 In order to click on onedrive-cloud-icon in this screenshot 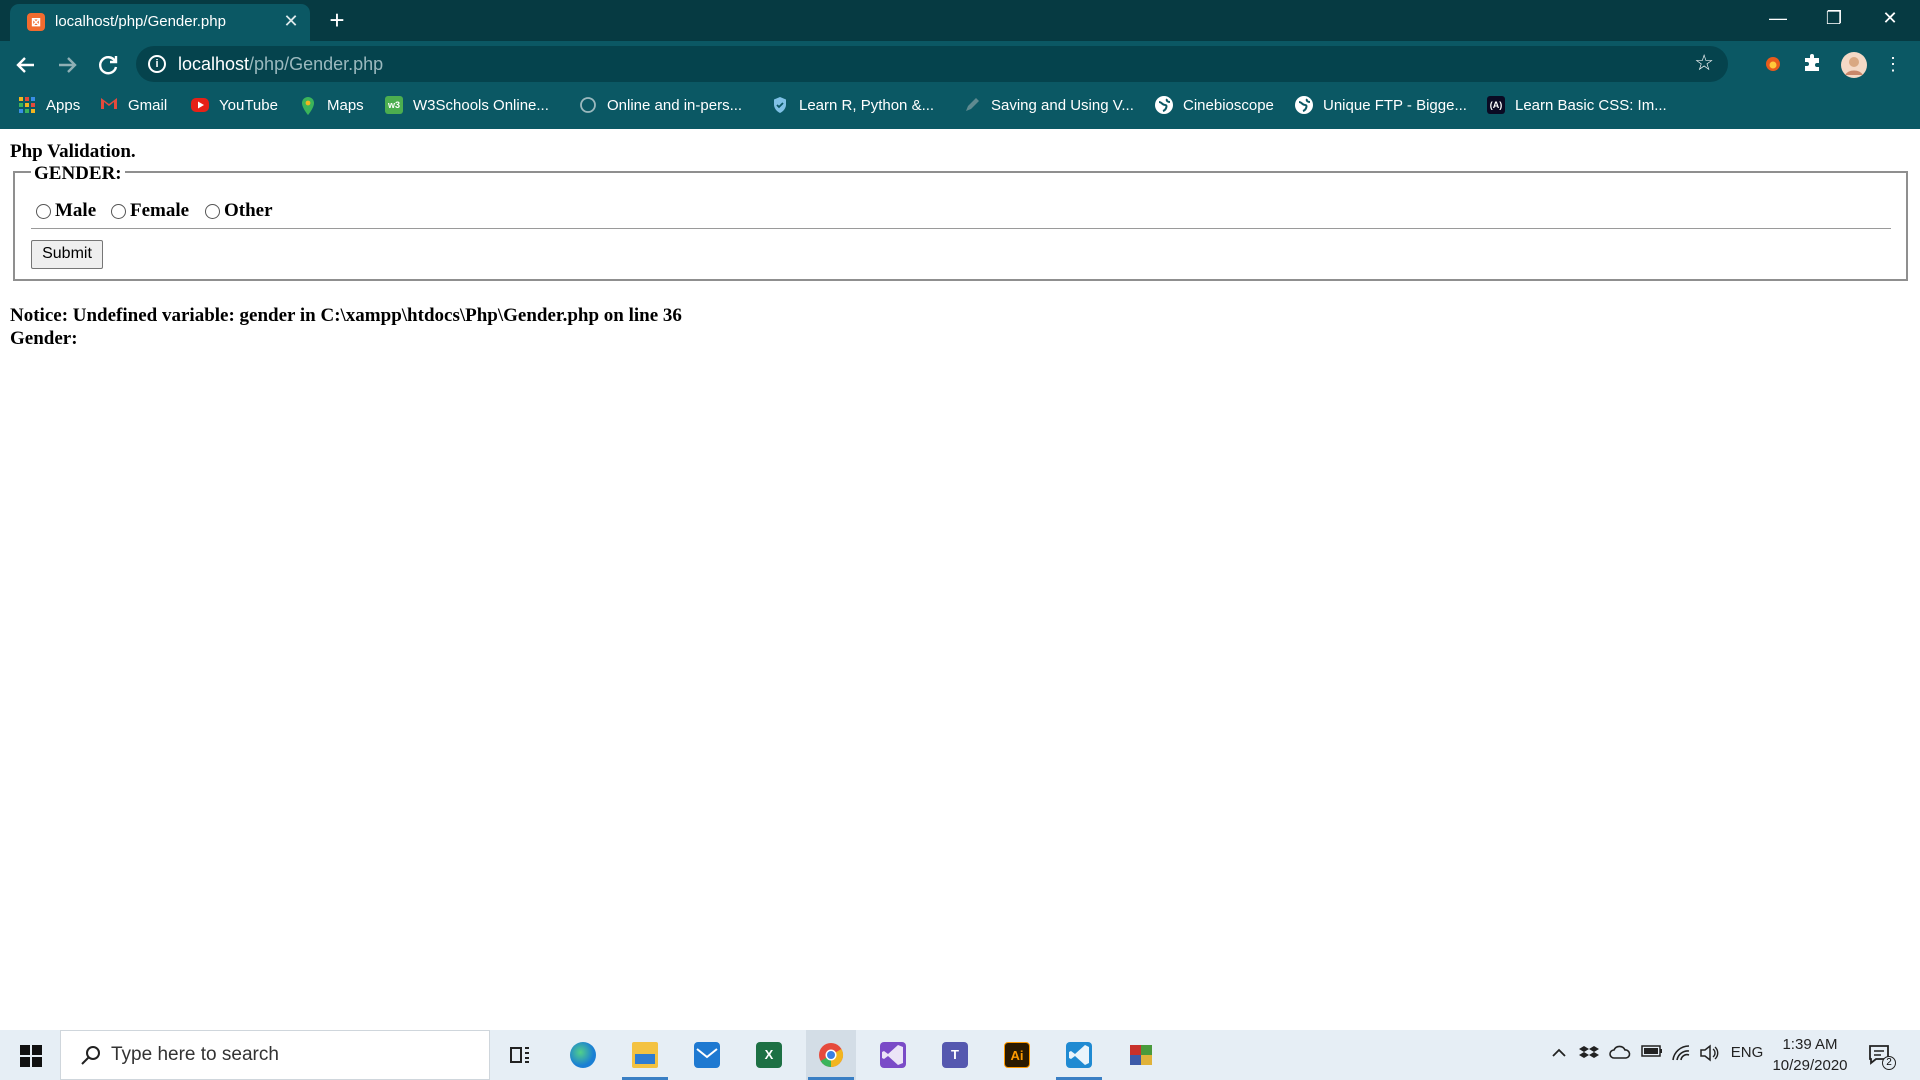, I will do `click(1620, 1054)`.